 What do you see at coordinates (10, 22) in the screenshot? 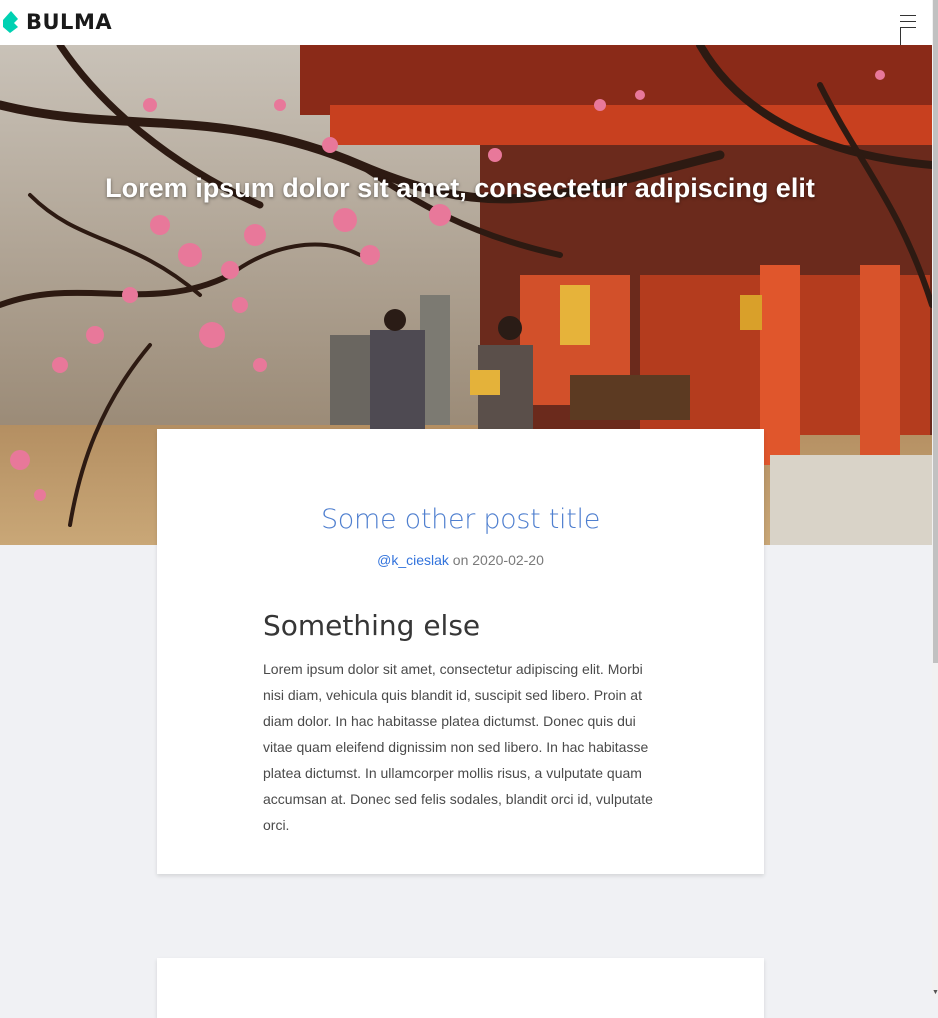
I see `bulma-logo-icon` at bounding box center [10, 22].